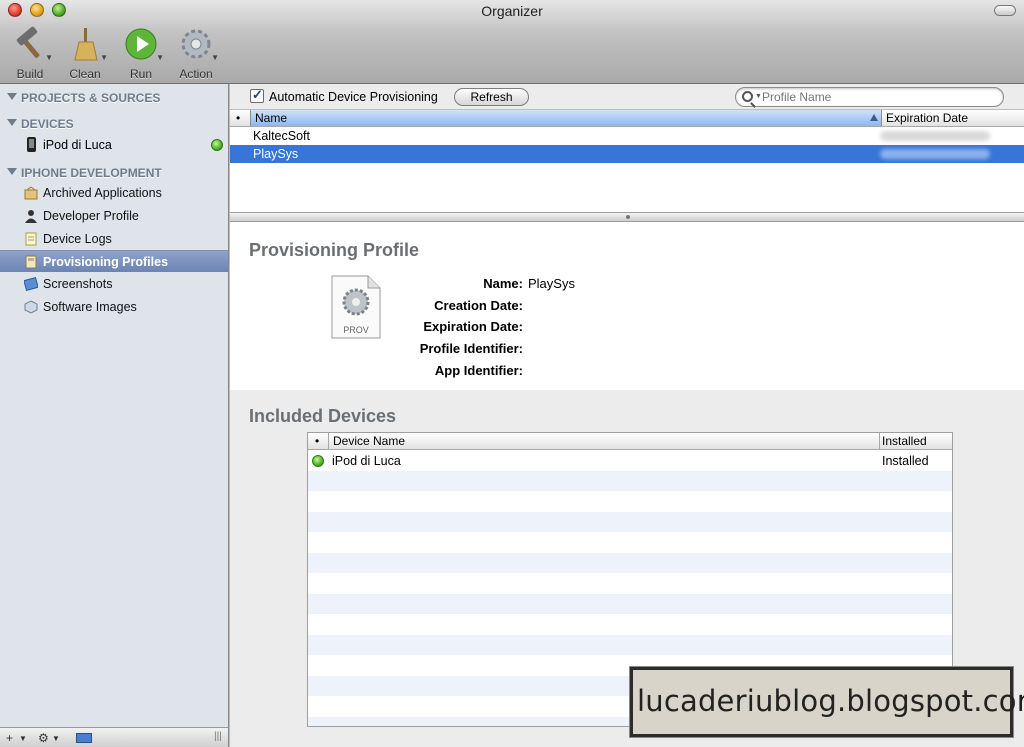 The width and height of the screenshot is (1024, 747). Describe the element at coordinates (478, 305) in the screenshot. I see `creation-date-label: Creation Date:` at that location.